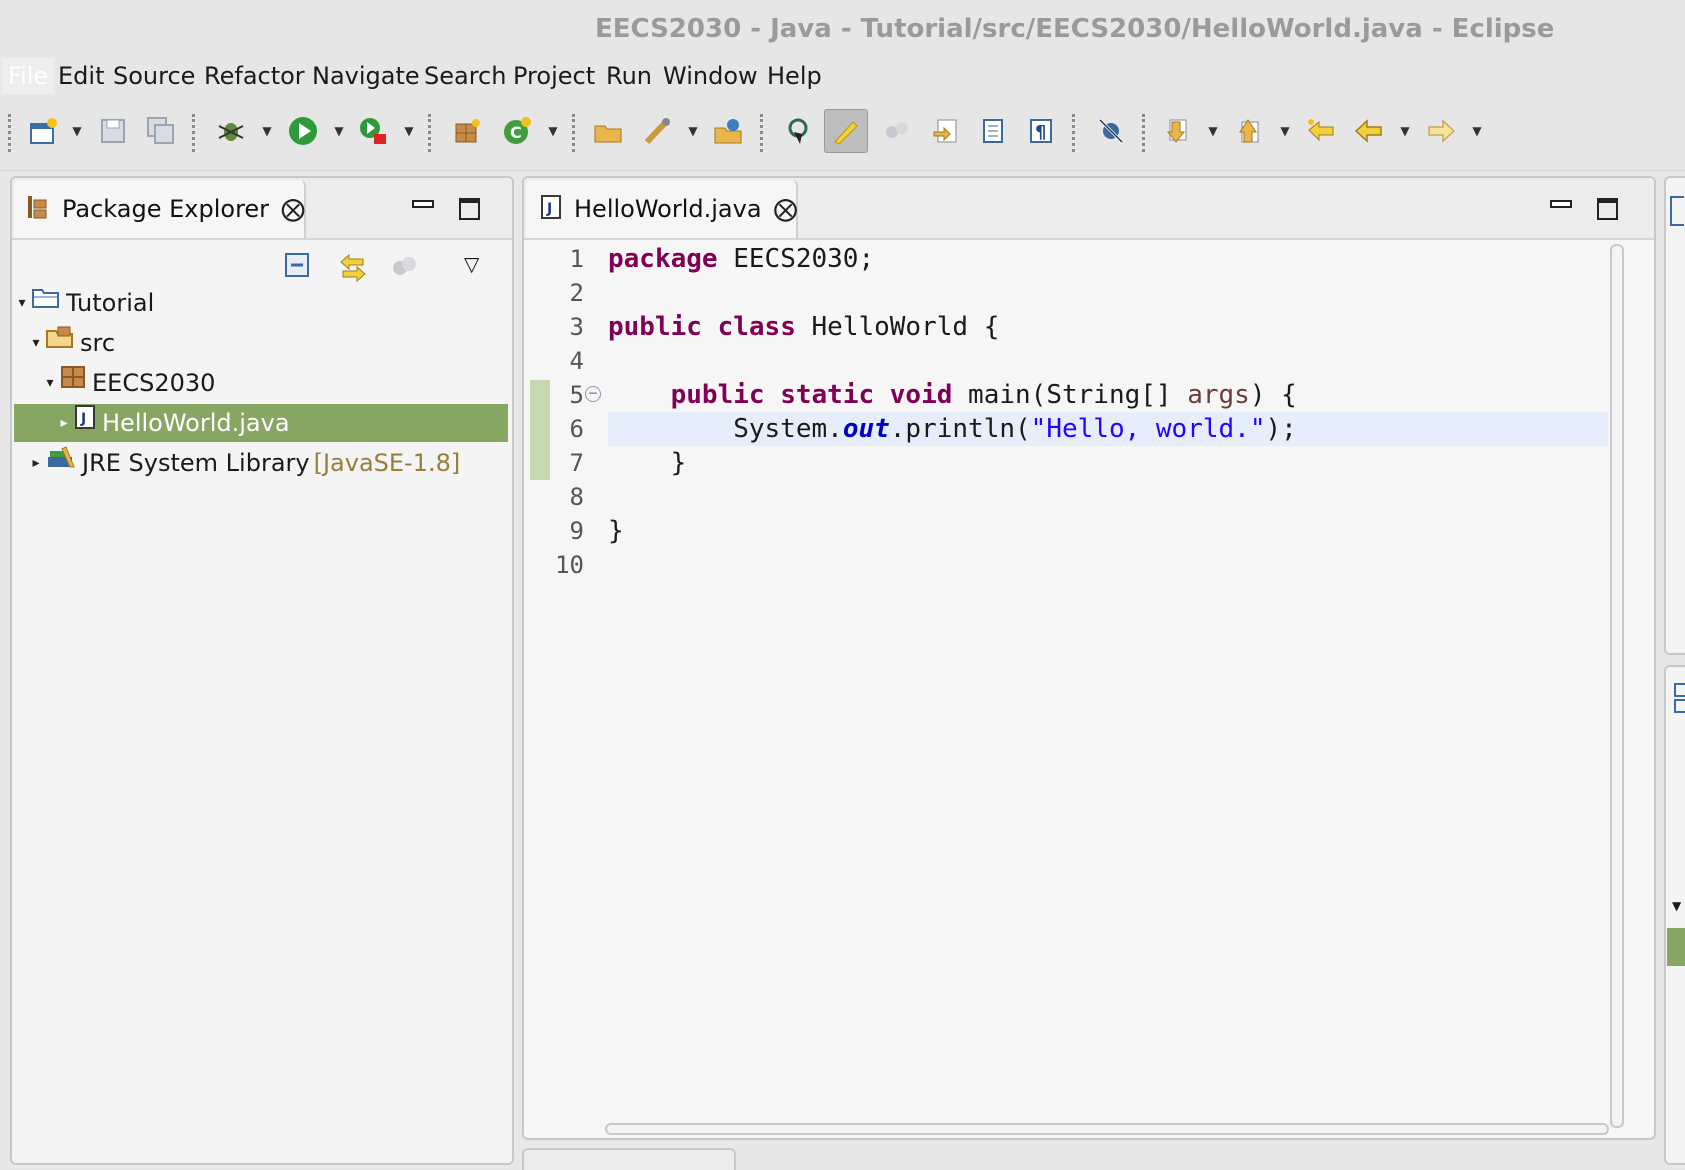  Describe the element at coordinates (1111, 131) in the screenshot. I see `skip-all-breakpoints-icon` at that location.